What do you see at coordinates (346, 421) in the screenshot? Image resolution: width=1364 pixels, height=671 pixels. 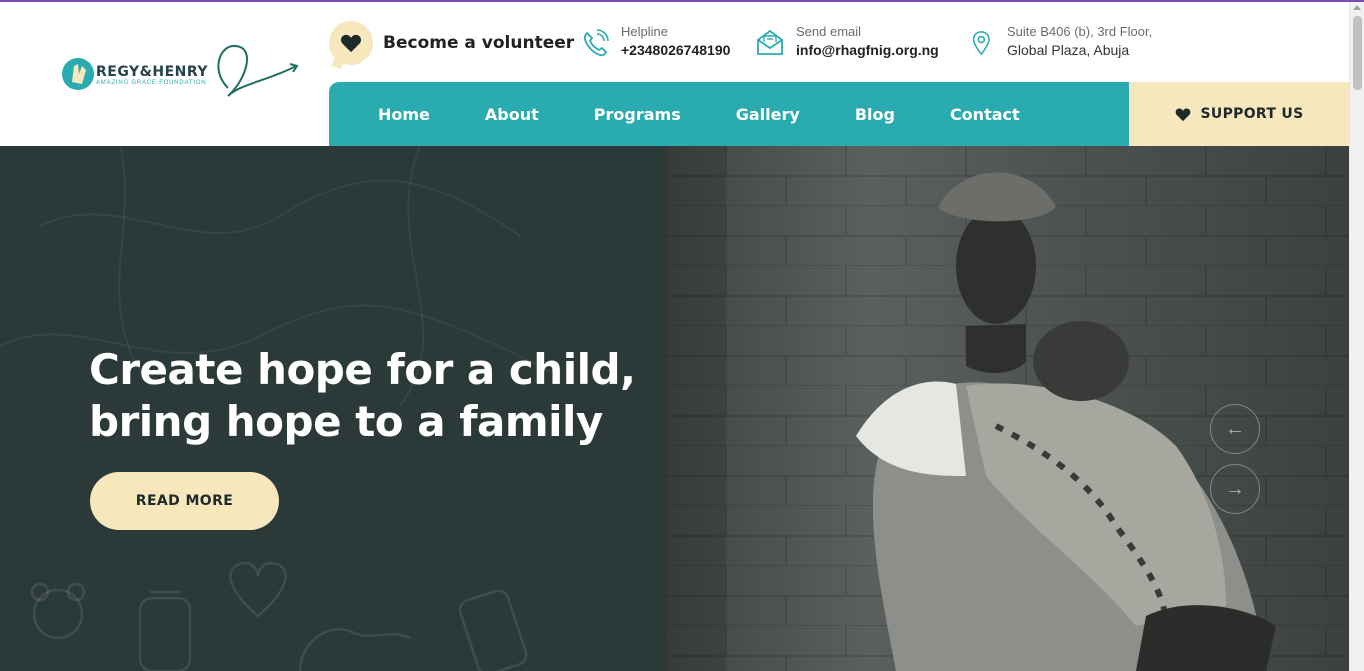 I see `hero-headline-line-2: bring hope to a family` at bounding box center [346, 421].